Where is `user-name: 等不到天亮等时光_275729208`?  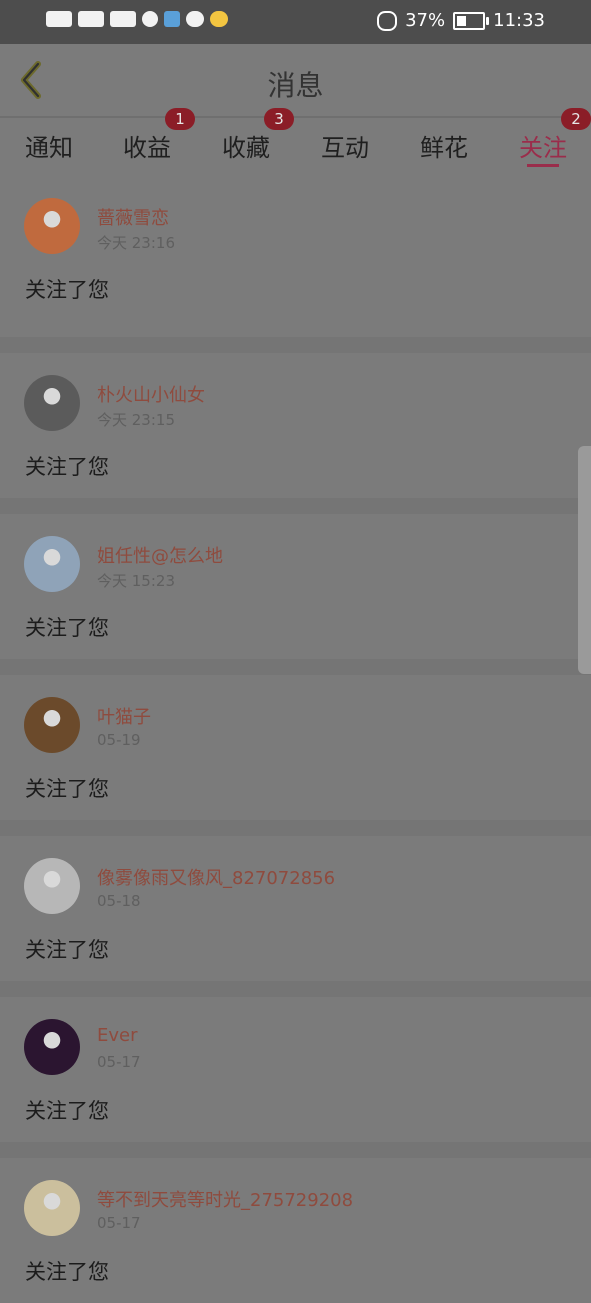
user-name: 等不到天亮等时光_275729208 is located at coordinates (225, 1199).